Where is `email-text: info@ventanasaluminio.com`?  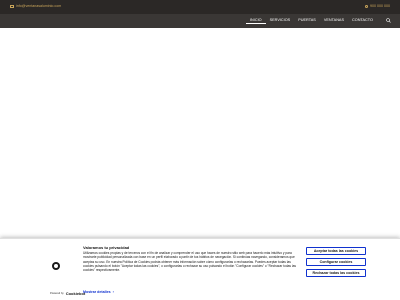 email-text: info@ventanasaluminio.com is located at coordinates (39, 6).